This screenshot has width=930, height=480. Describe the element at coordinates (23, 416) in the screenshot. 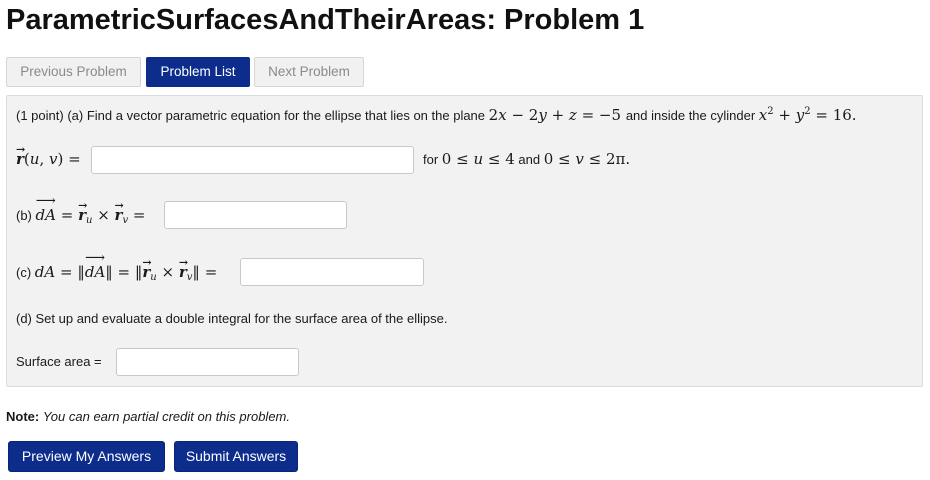

I see `note-label: Note:` at that location.